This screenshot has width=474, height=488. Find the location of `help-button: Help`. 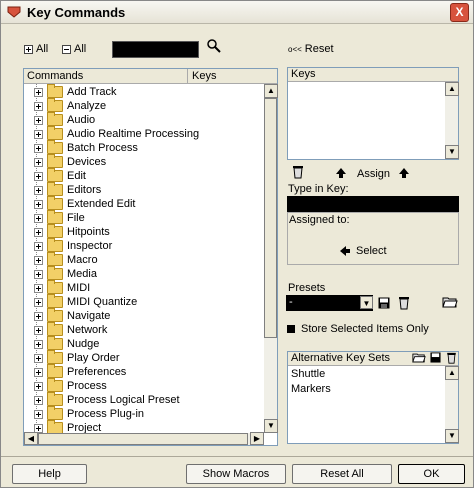

help-button: Help is located at coordinates (49, 474).